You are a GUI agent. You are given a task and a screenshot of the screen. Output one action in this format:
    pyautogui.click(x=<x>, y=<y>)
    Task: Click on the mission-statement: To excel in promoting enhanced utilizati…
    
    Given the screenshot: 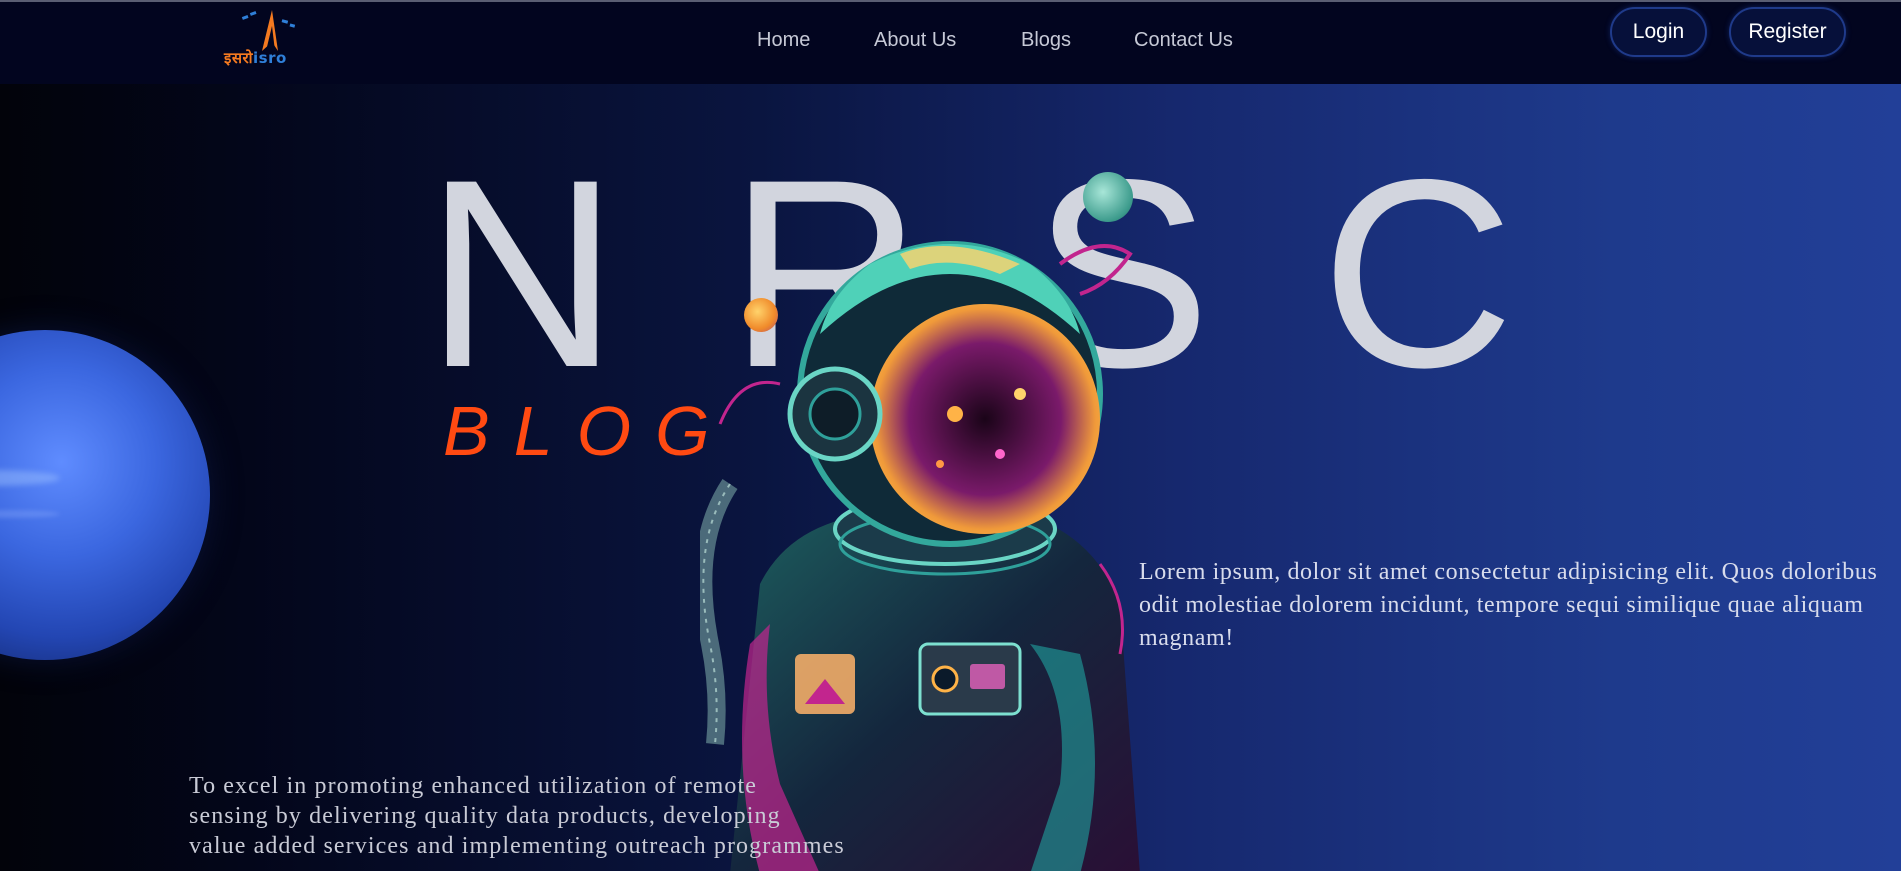 What is the action you would take?
    pyautogui.click(x=569, y=816)
    